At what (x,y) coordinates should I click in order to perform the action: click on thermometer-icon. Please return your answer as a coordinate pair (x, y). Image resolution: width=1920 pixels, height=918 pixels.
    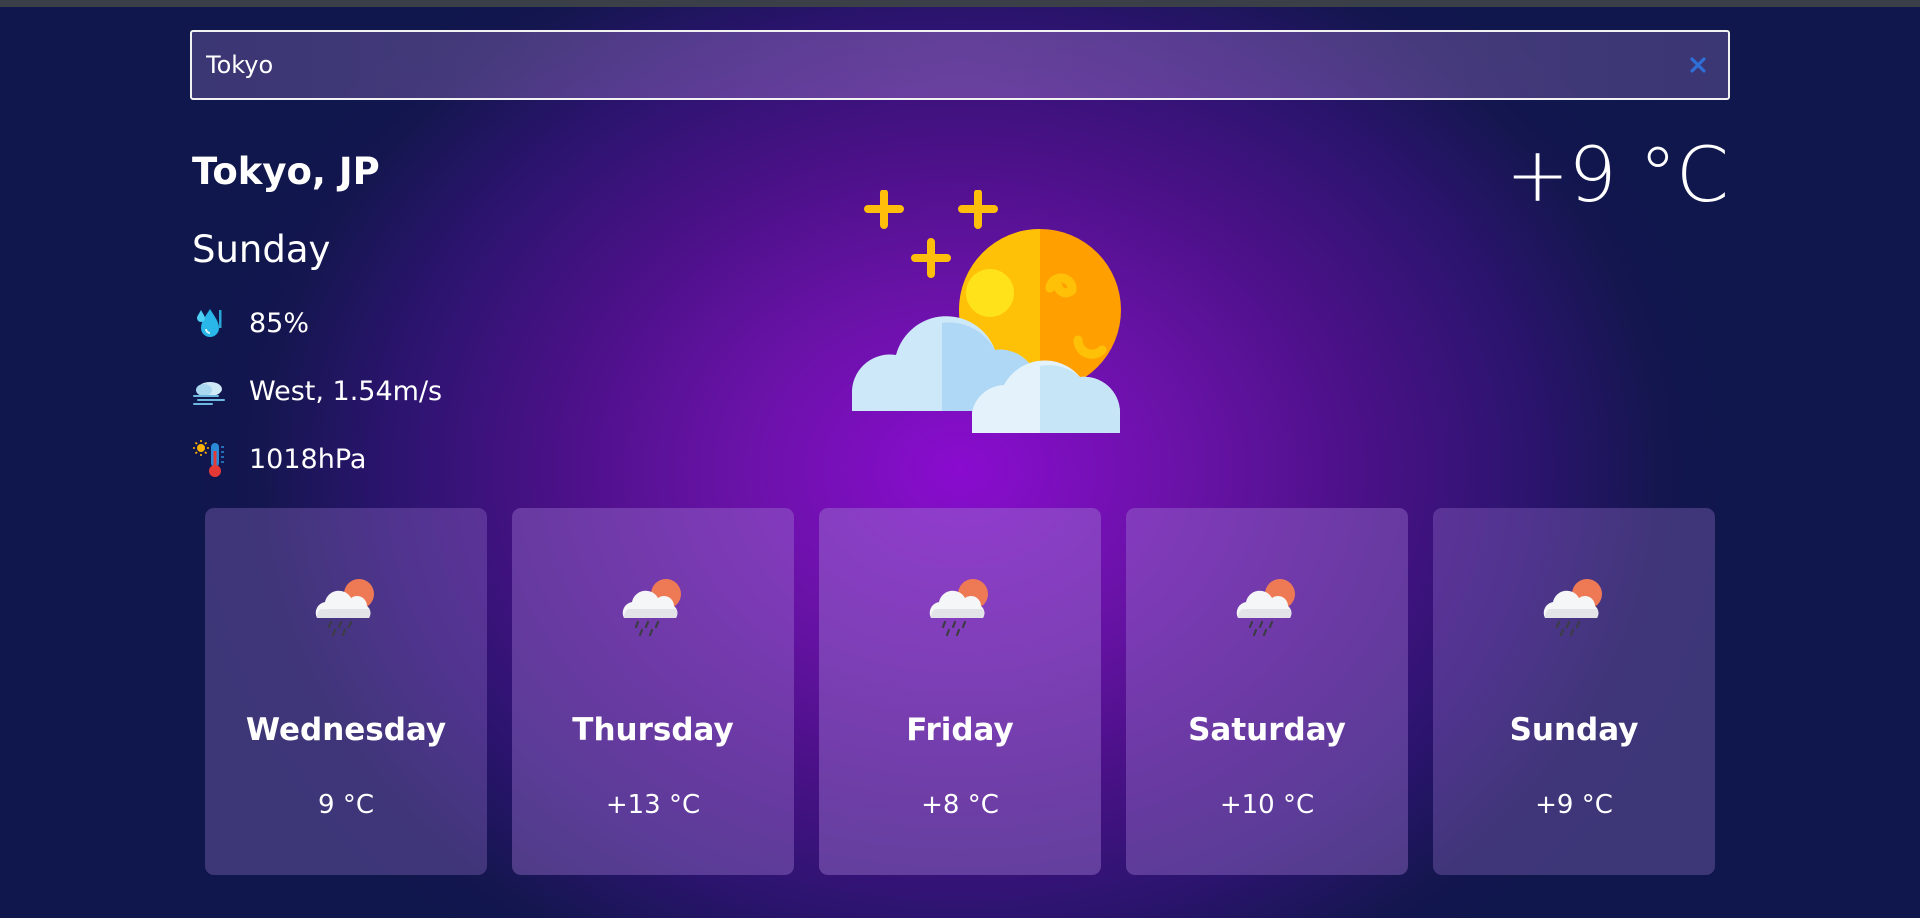
    Looking at the image, I should click on (210, 458).